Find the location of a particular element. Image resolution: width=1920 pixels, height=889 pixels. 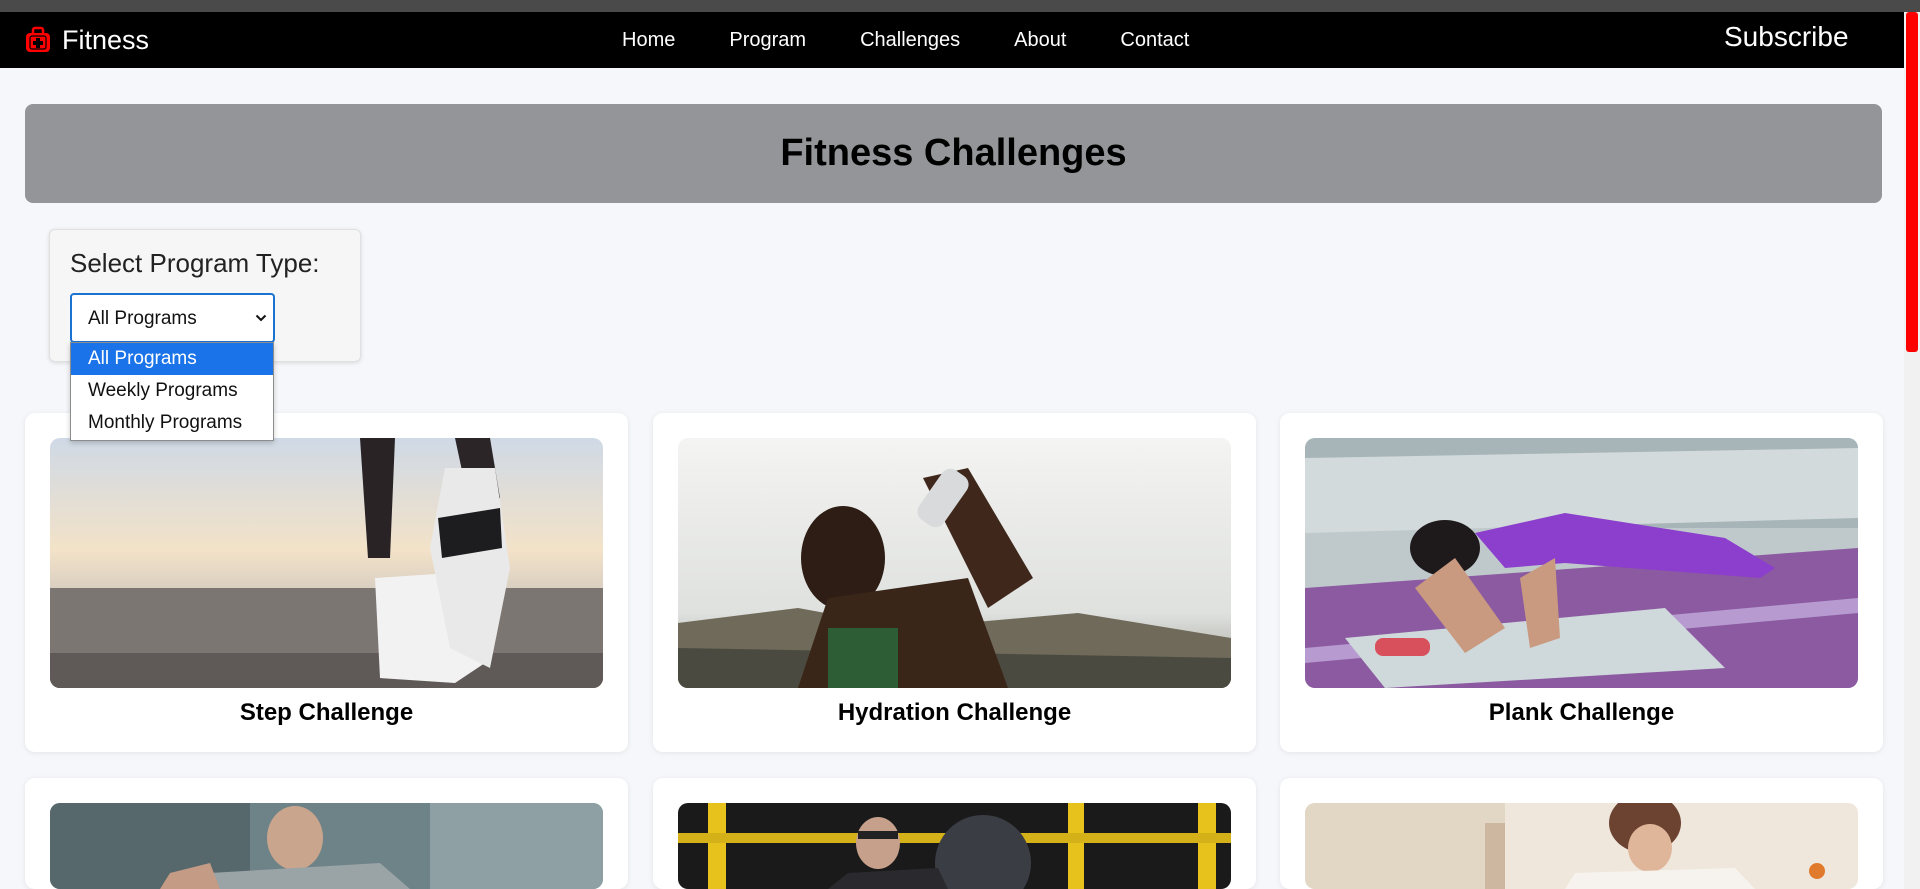

first-aid-kit-icon is located at coordinates (38, 39).